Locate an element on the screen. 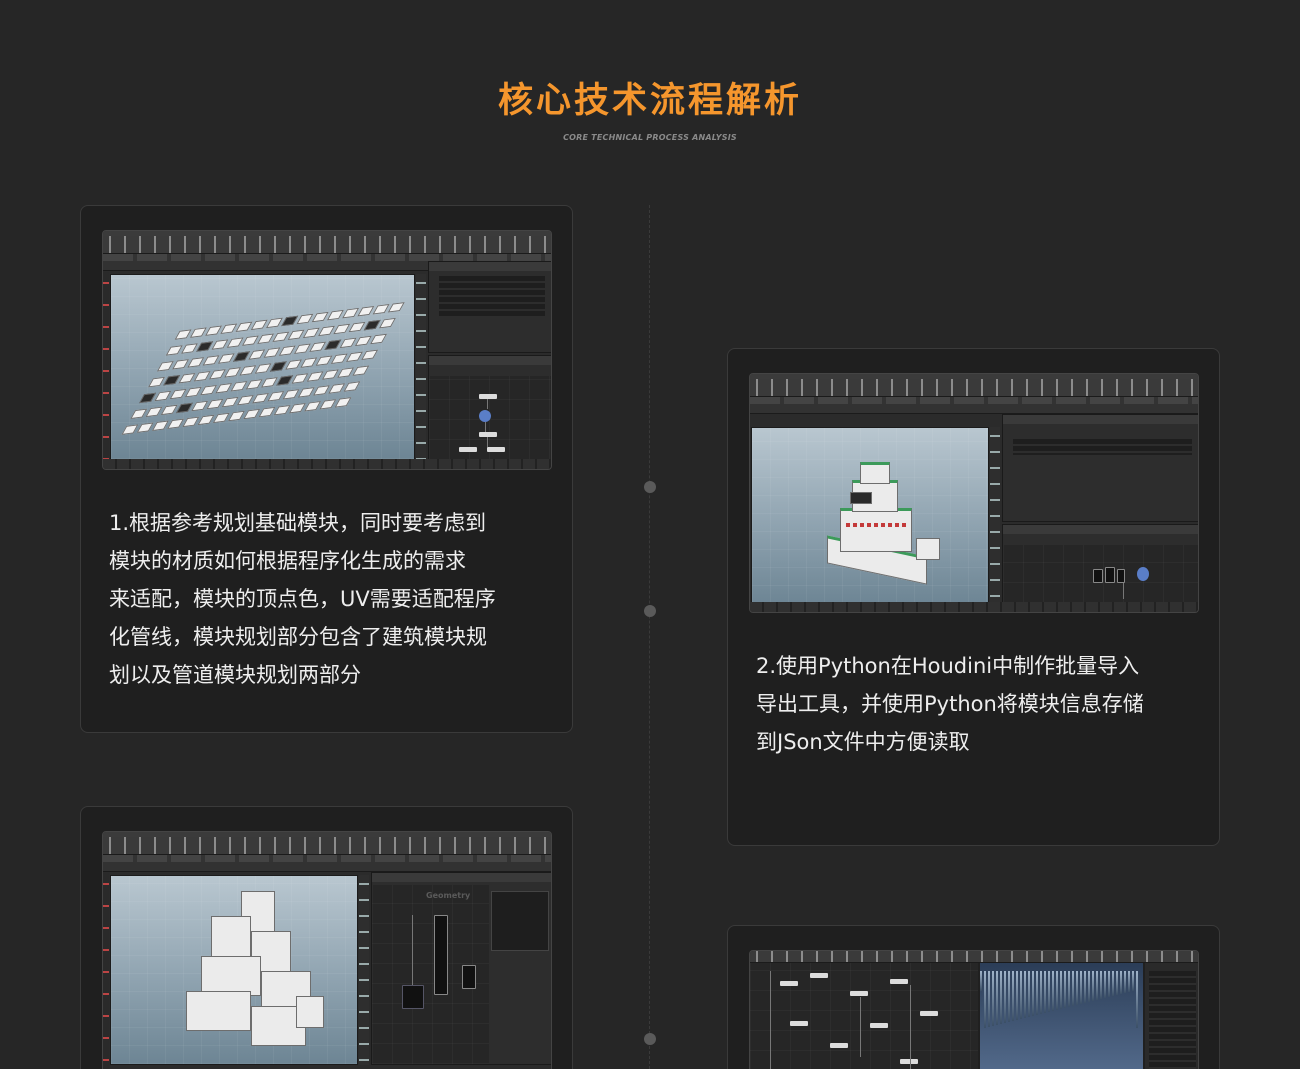 This screenshot has width=1300, height=1069. module-planning-screenshot is located at coordinates (327, 350).